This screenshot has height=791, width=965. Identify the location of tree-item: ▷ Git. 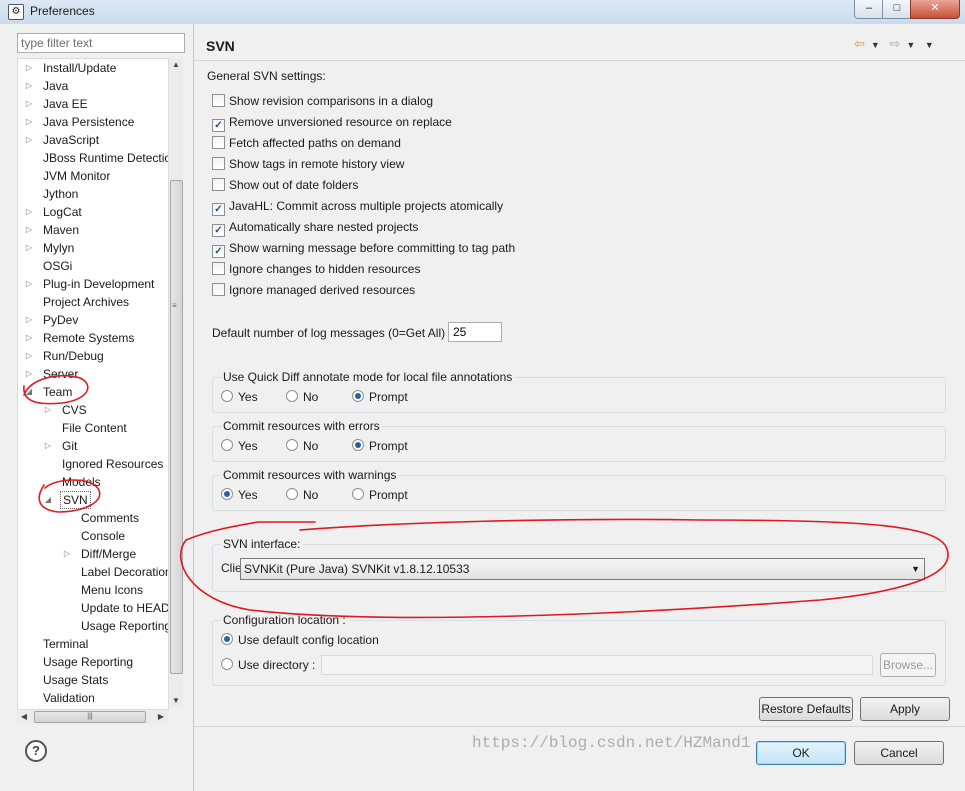
(93, 446).